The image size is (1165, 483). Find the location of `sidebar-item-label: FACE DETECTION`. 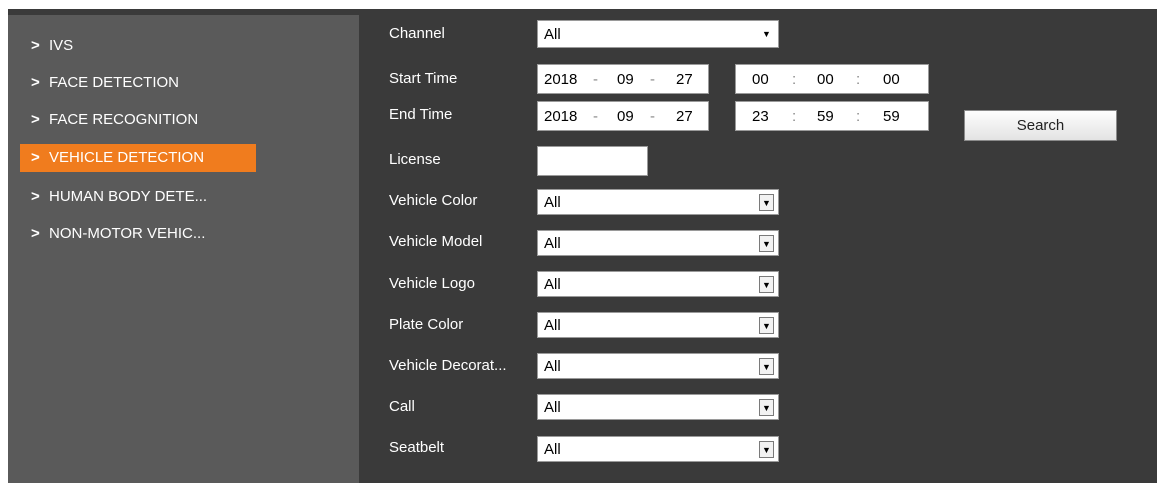

sidebar-item-label: FACE DETECTION is located at coordinates (114, 82).